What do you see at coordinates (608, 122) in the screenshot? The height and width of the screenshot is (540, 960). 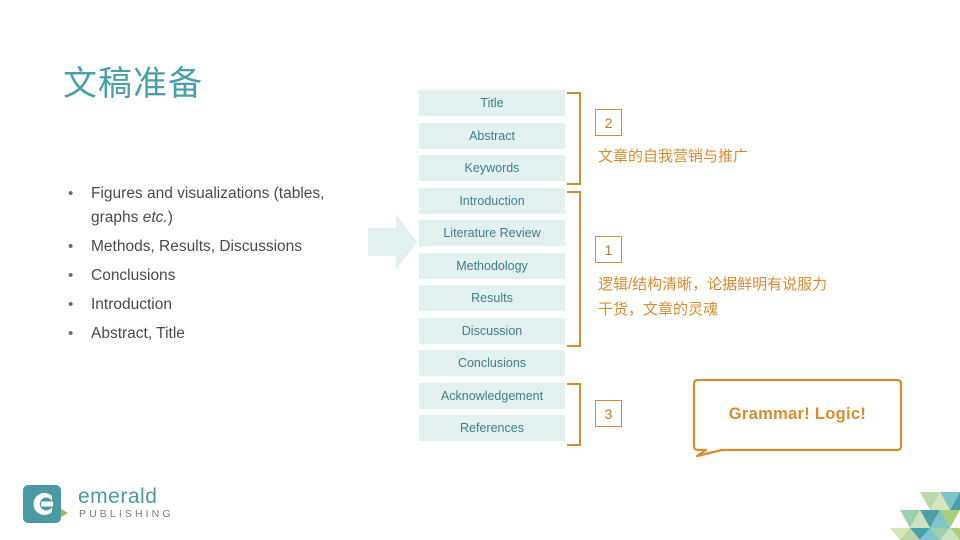 I see `badge-2: 2` at bounding box center [608, 122].